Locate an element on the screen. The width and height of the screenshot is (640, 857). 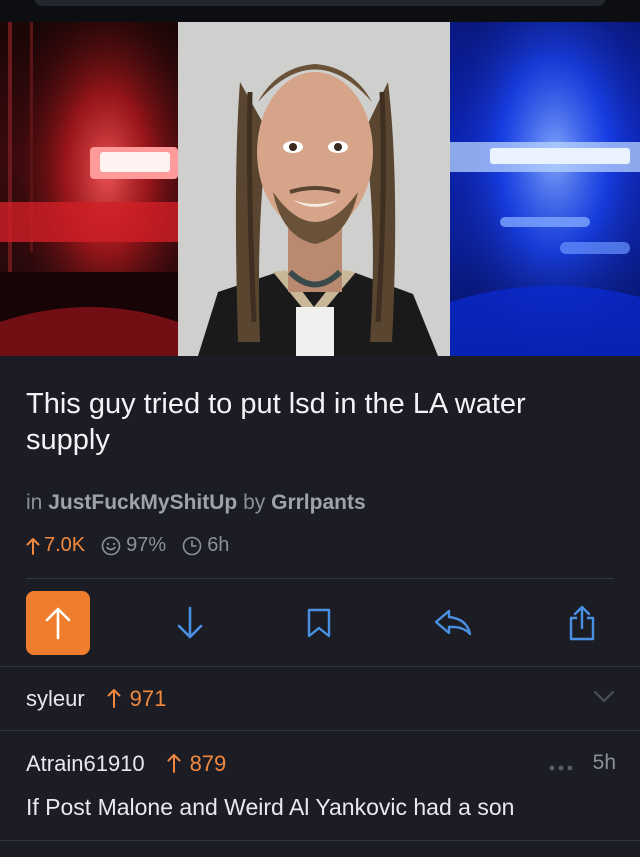
share-button is located at coordinates (582, 623).